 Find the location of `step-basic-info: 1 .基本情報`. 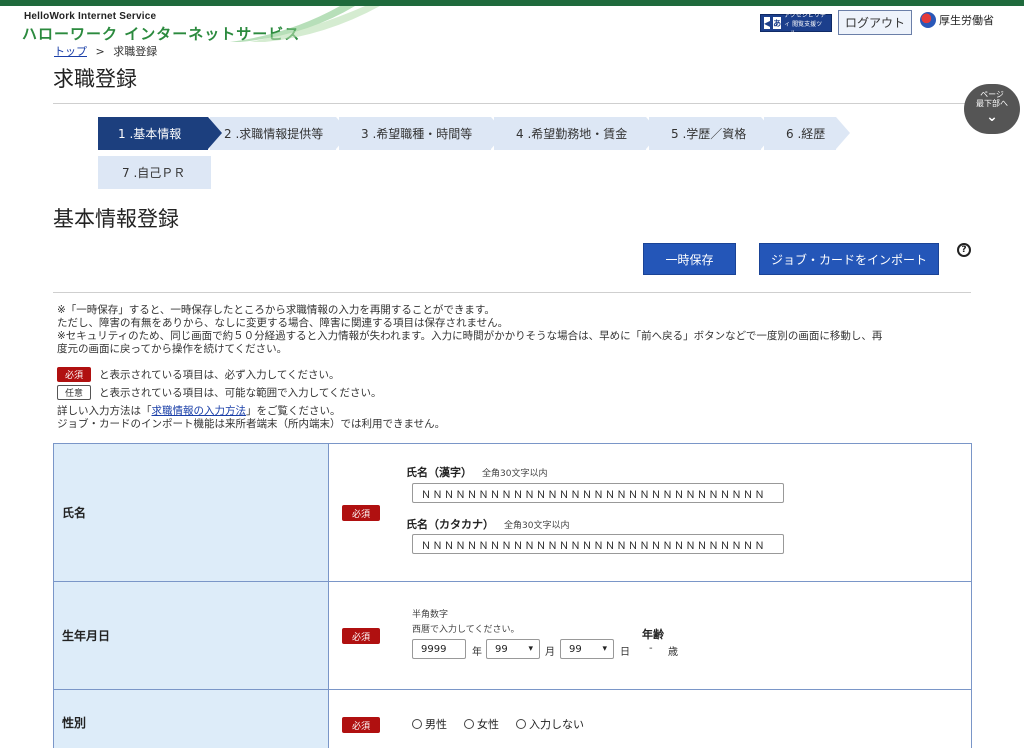

step-basic-info: 1 .基本情報 is located at coordinates (160, 133).